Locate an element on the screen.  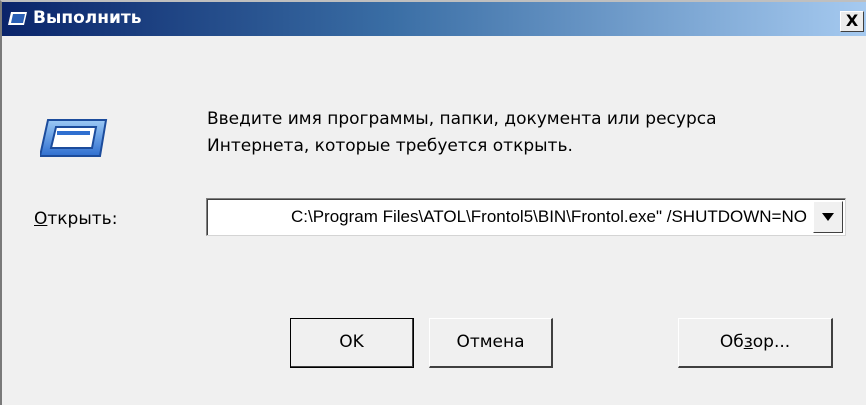
chevron-down-icon is located at coordinates (828, 217).